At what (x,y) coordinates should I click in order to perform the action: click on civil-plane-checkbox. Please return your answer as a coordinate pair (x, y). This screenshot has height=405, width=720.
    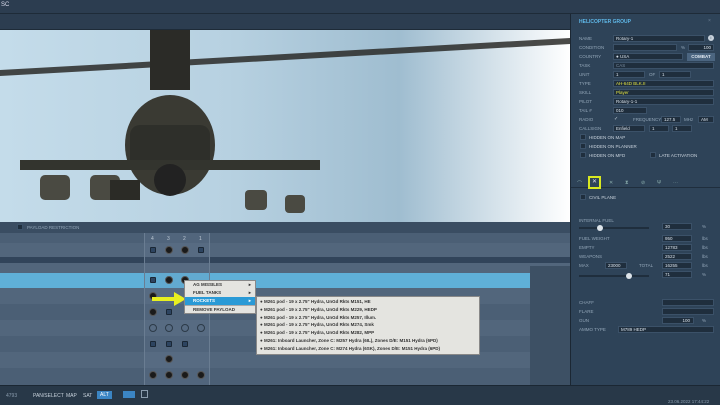
    Looking at the image, I should click on (583, 197).